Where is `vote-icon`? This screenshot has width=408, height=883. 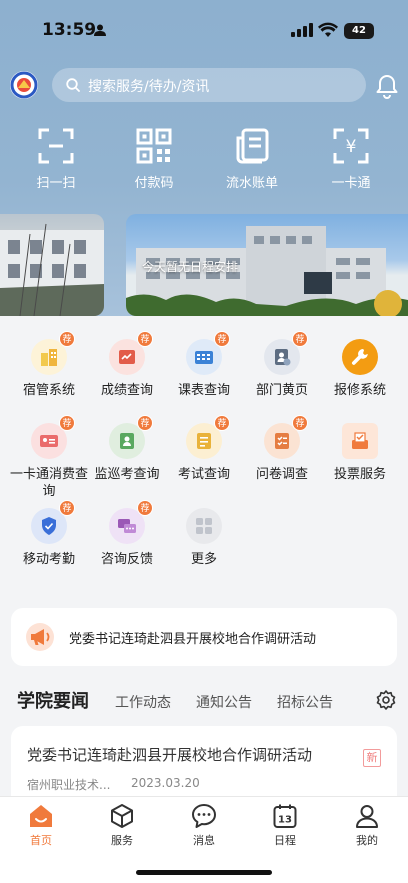
vote-icon is located at coordinates (360, 440).